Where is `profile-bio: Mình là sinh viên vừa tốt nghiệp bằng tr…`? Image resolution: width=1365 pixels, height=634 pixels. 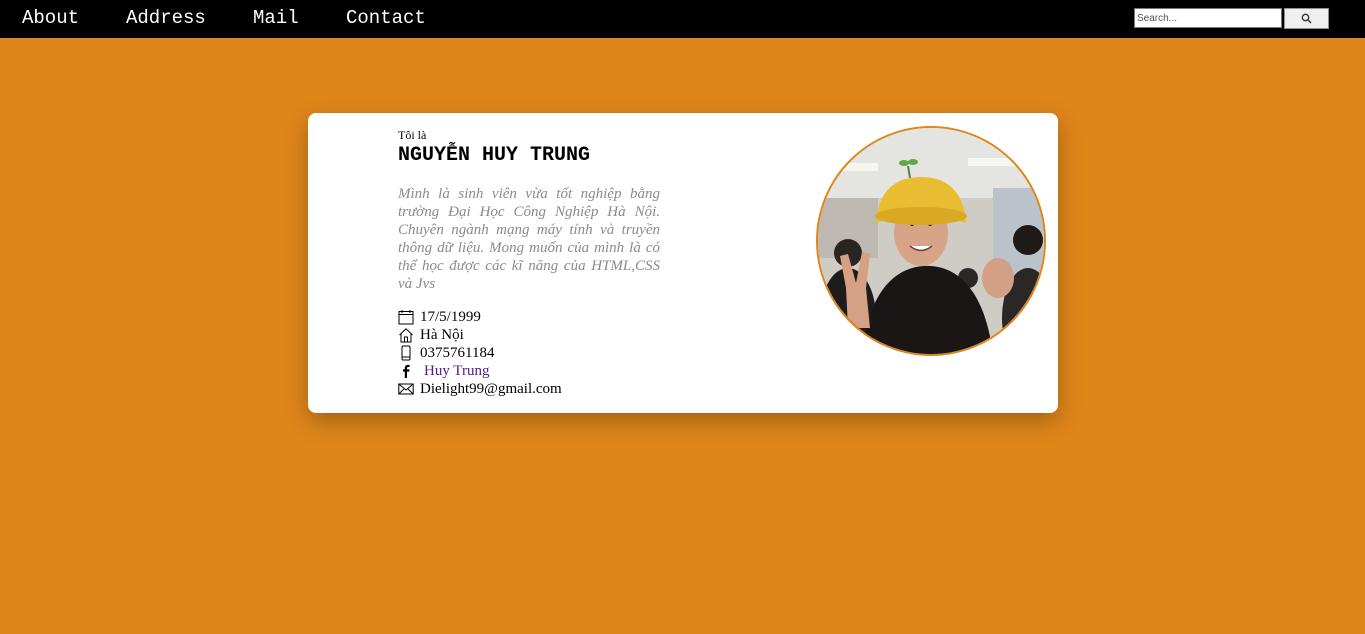
profile-bio: Mình là sinh viên vừa tốt nghiệp bằng tr… is located at coordinates (529, 239).